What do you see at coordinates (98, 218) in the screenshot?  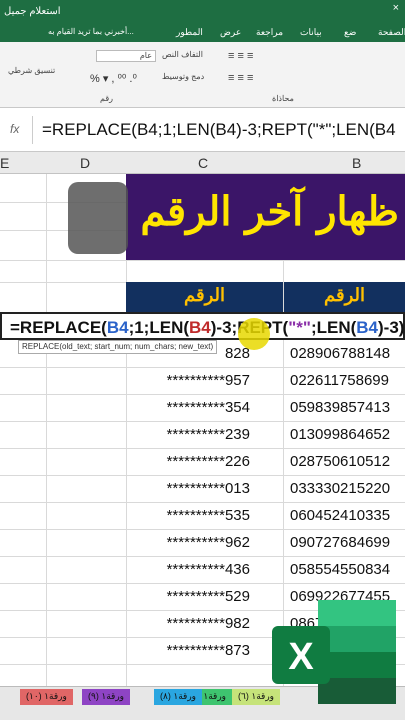 I see `blurred-shape` at bounding box center [98, 218].